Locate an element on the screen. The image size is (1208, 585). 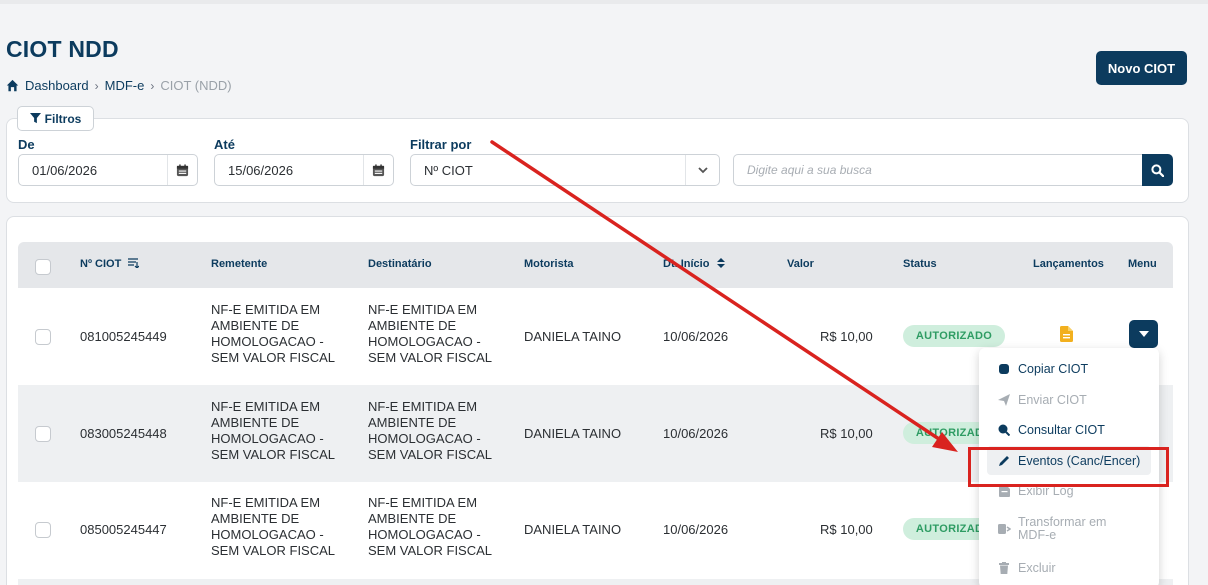
copy-icon is located at coordinates (1004, 369).